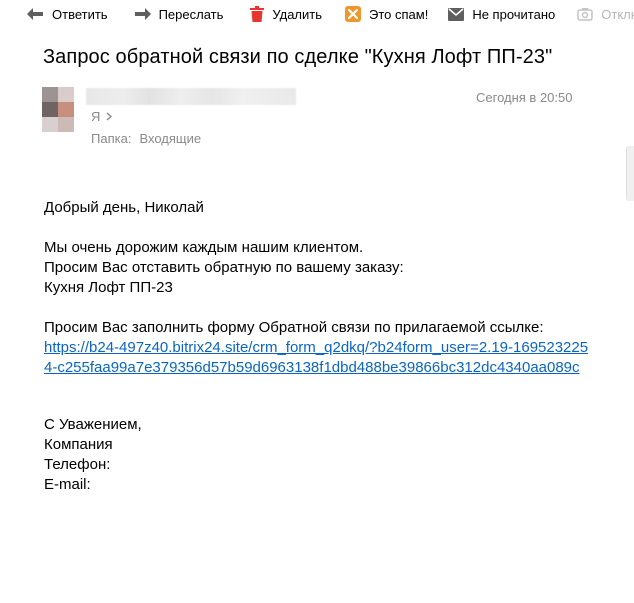 The height and width of the screenshot is (603, 634). I want to click on closing: С Уважением,, so click(93, 424).